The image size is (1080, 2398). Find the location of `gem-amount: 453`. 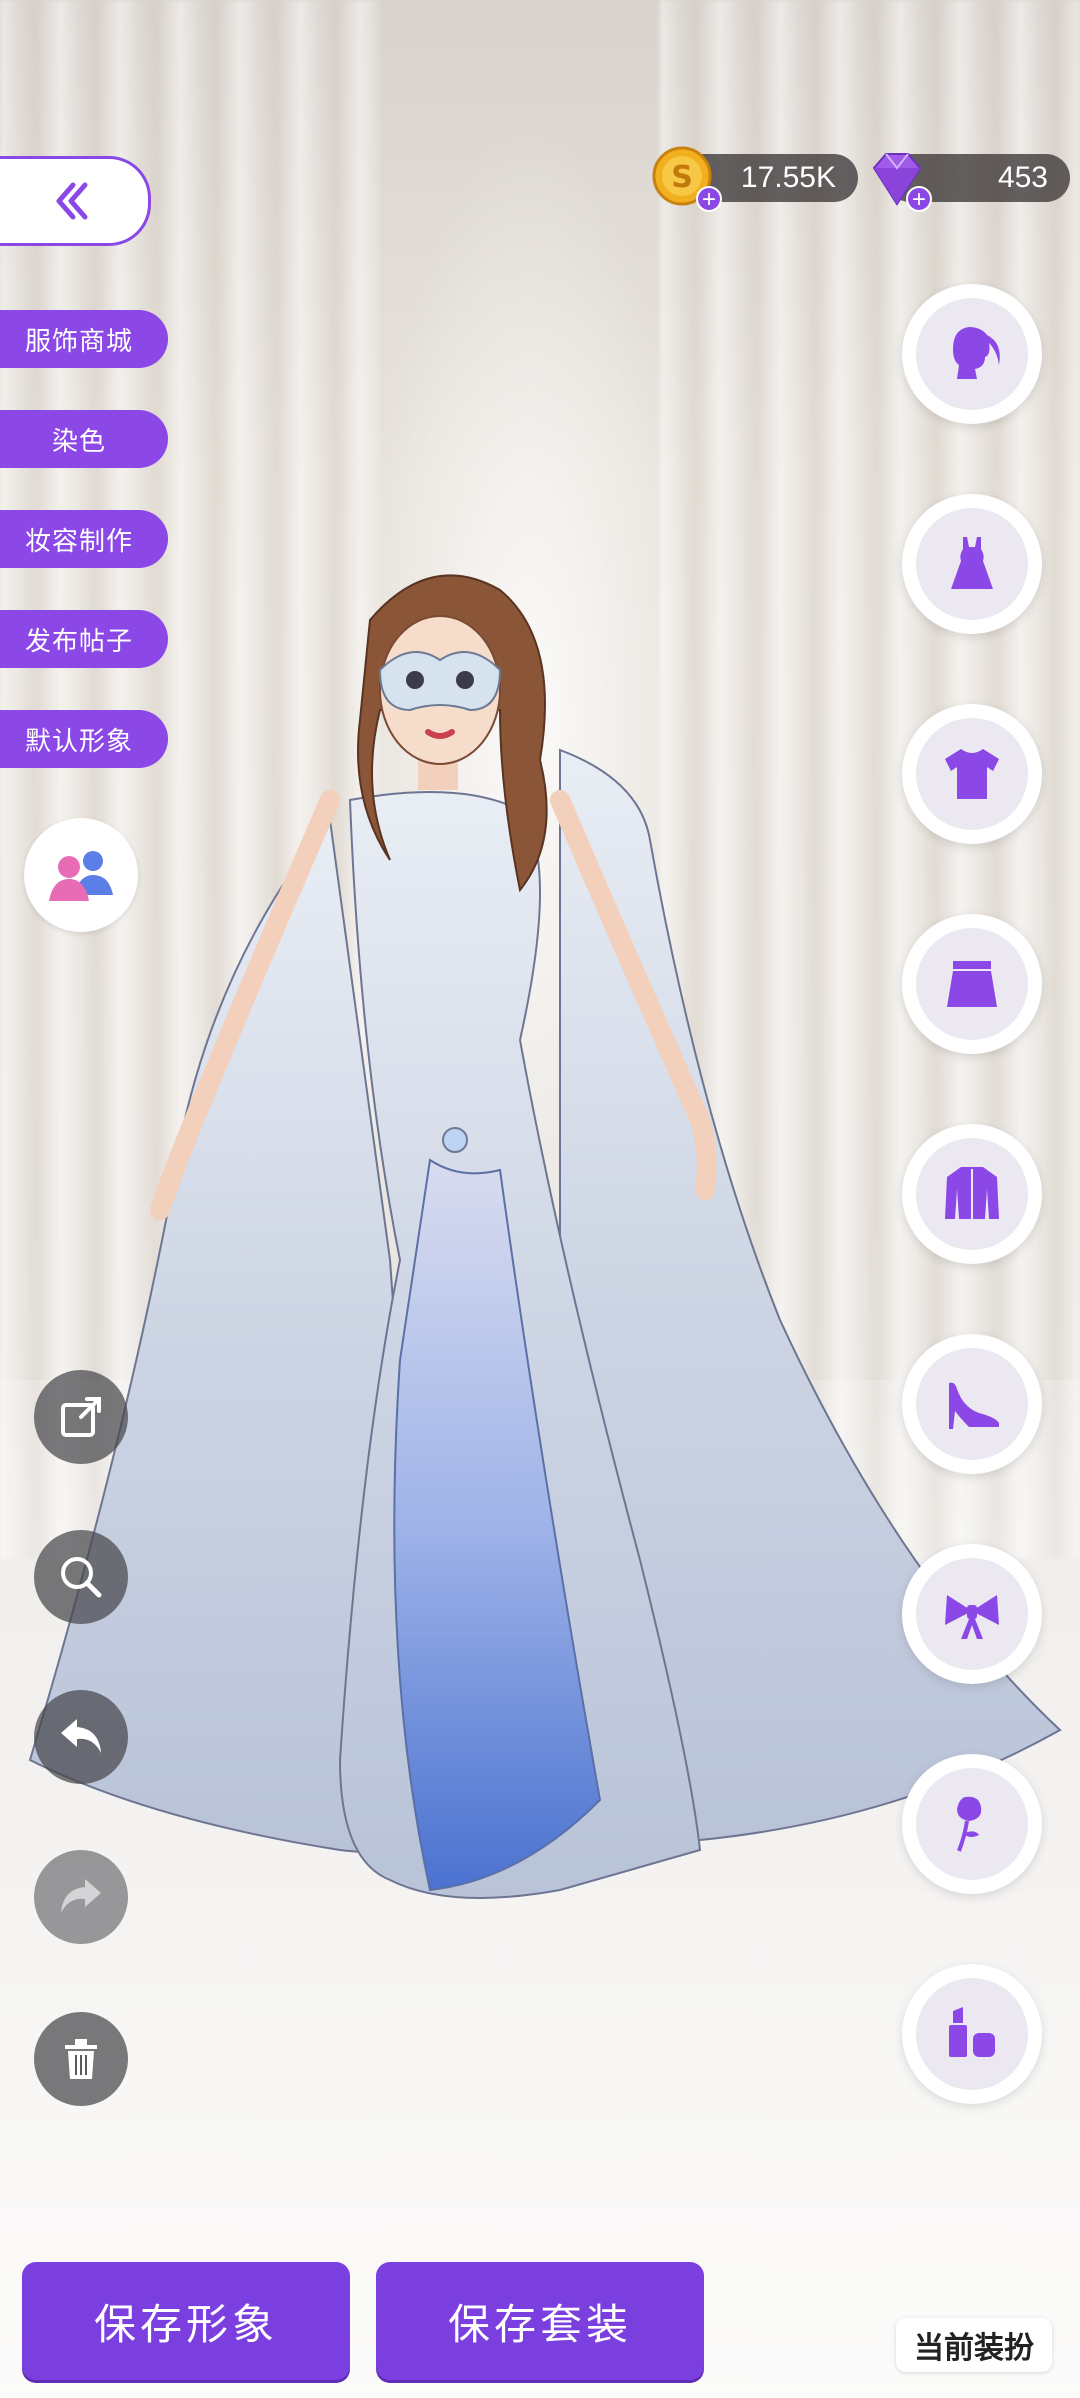

gem-amount: 453 is located at coordinates (1022, 177).